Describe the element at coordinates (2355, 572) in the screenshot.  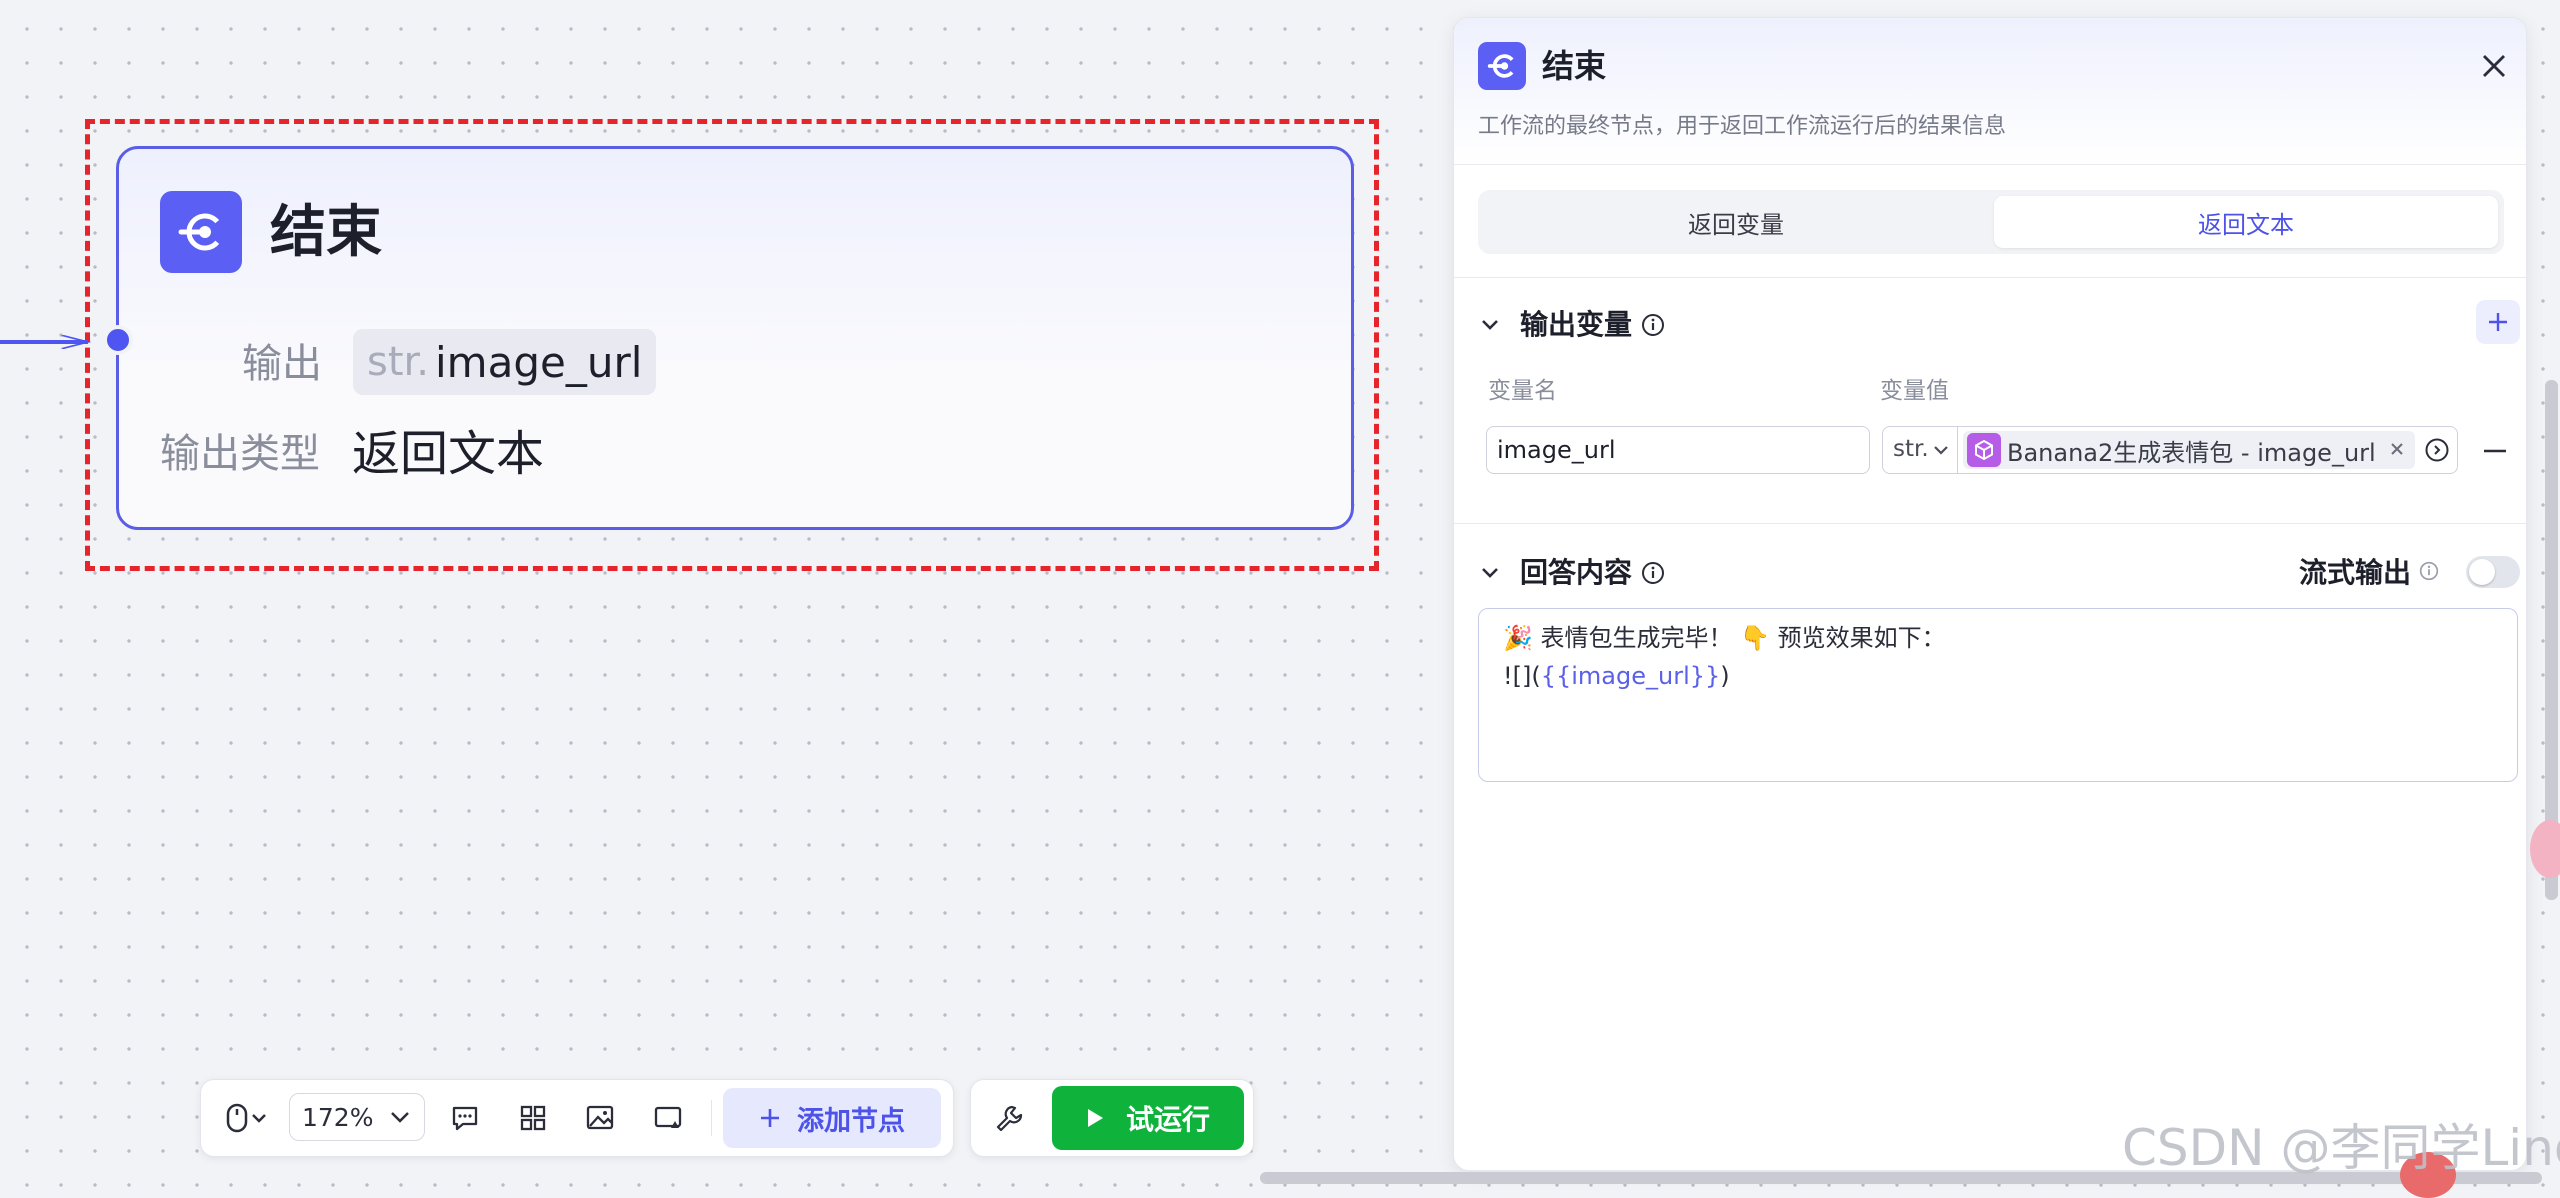
I see `streaming-output-label: 流式输出` at that location.